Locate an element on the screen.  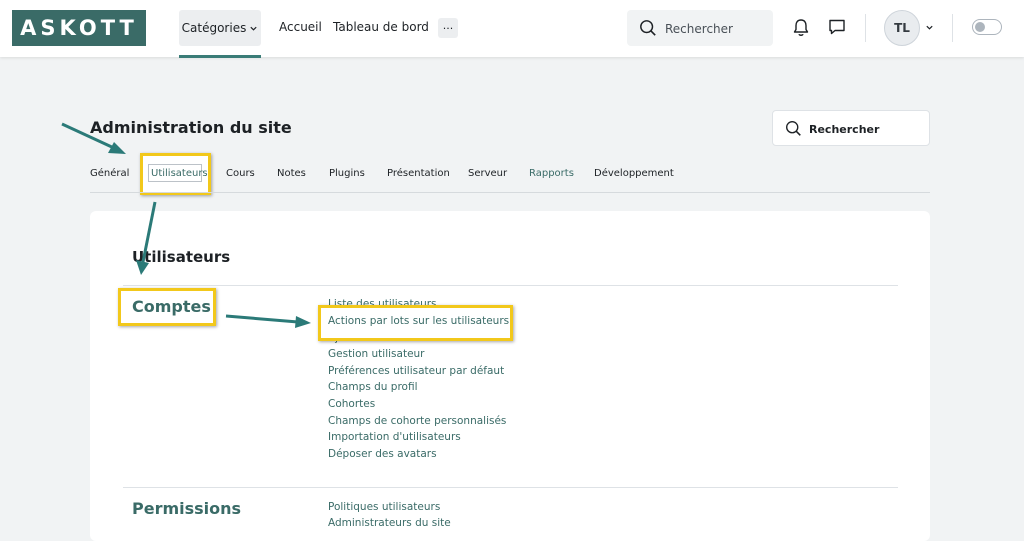
link-profile-fields: Champs du profil is located at coordinates (373, 387).